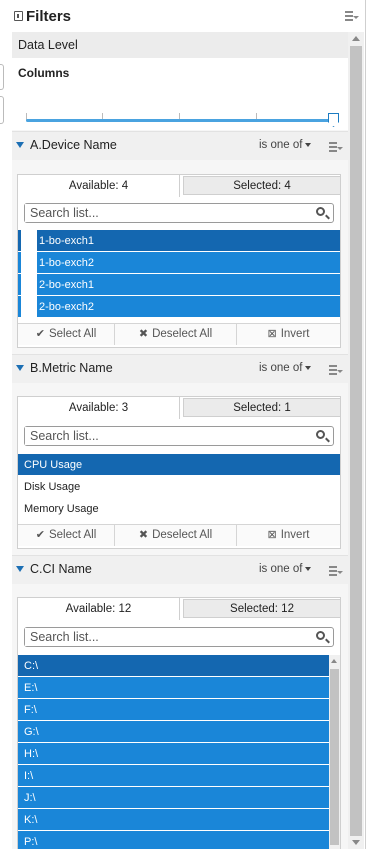  Describe the element at coordinates (99, 609) in the screenshot. I see `tab-available: Available: 12` at that location.